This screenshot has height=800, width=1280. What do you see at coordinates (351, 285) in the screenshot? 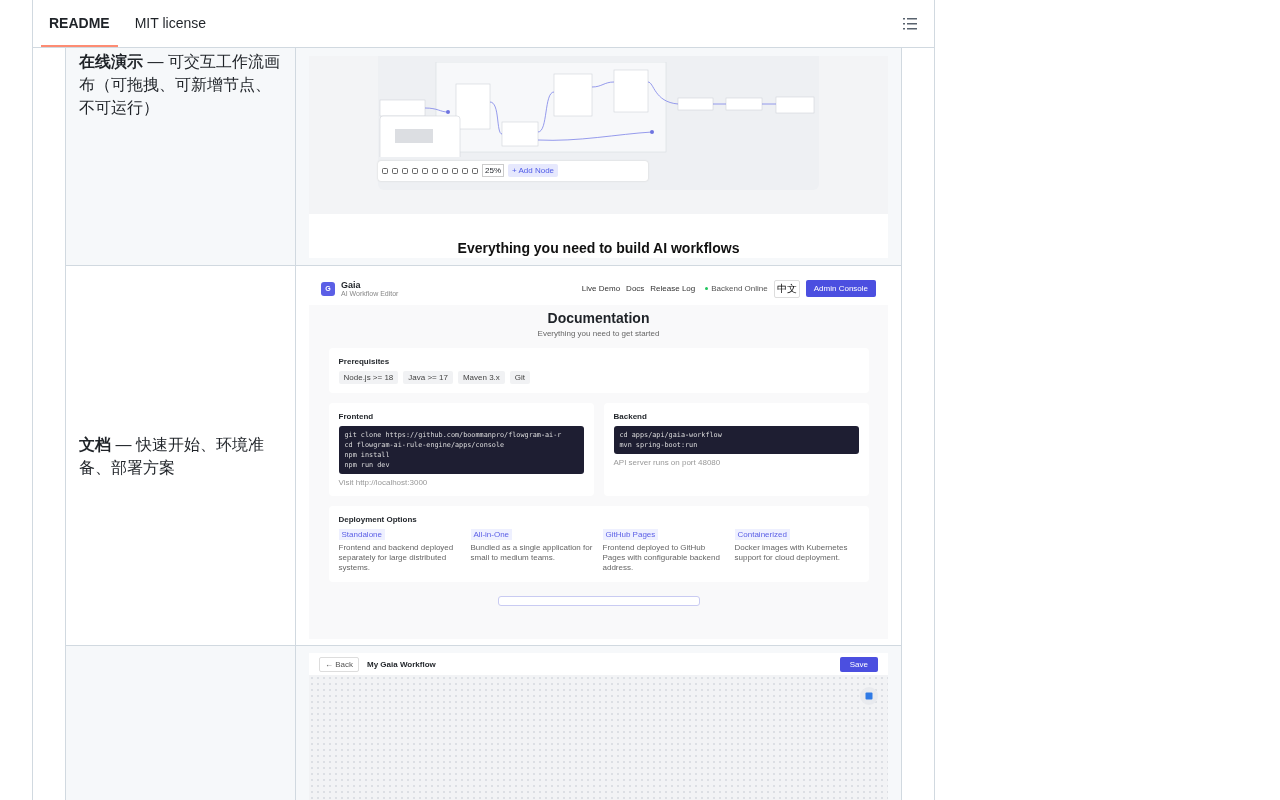
I see `brand-name: Gaia` at bounding box center [351, 285].